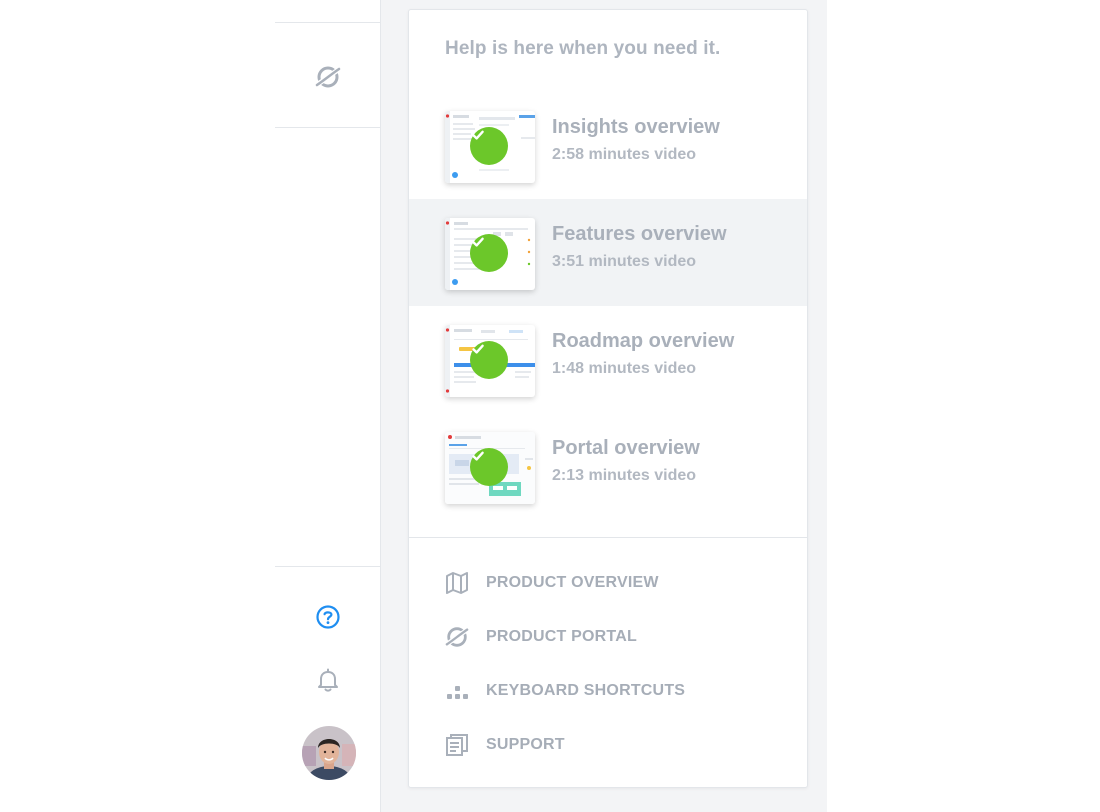 The width and height of the screenshot is (1100, 812). I want to click on link-keyboard-shortcuts: KEYBOARD SHORTCUTS, so click(610, 691).